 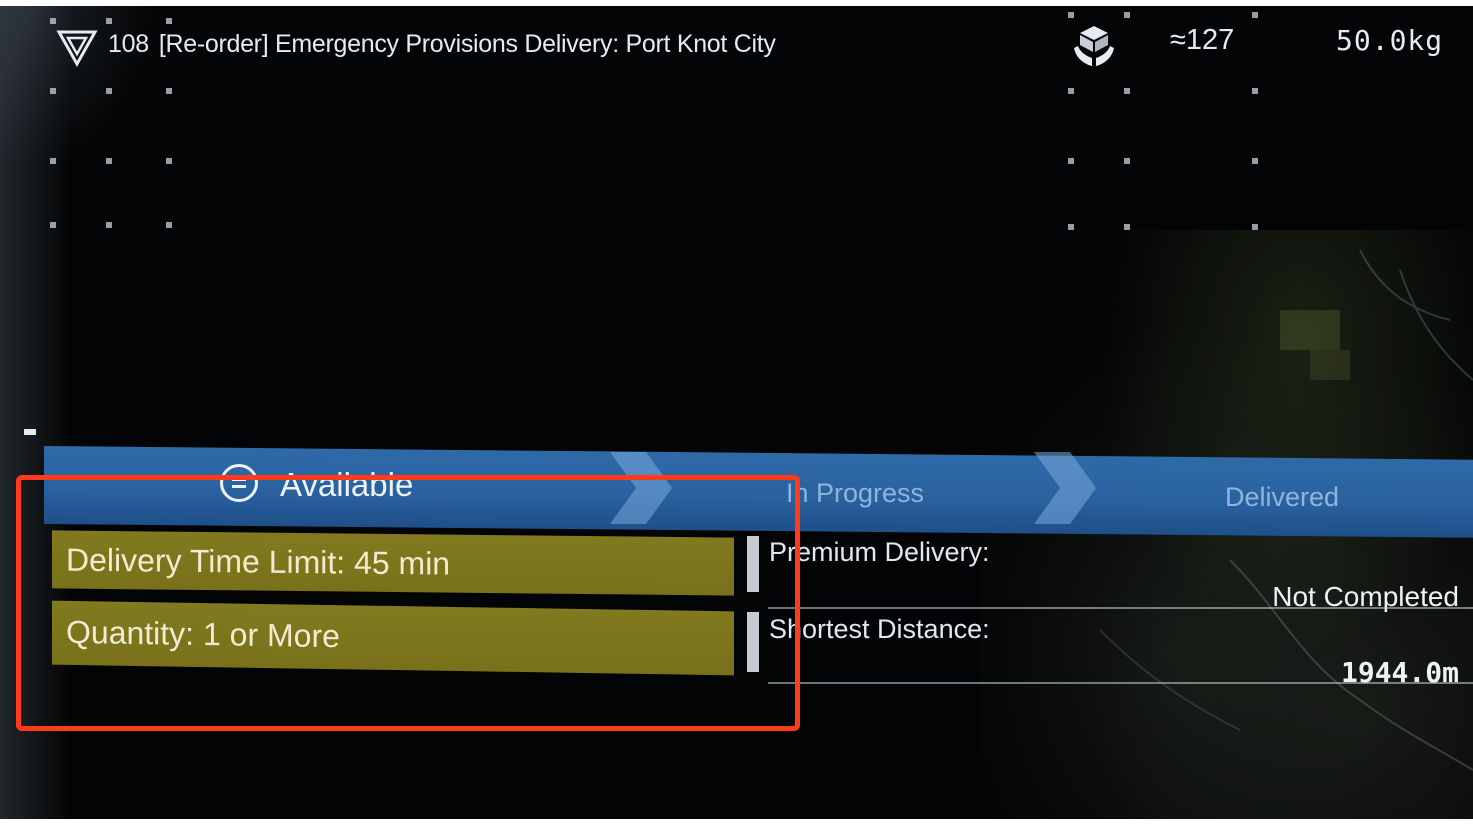 What do you see at coordinates (1065, 488) in the screenshot?
I see `chevron-right-icon` at bounding box center [1065, 488].